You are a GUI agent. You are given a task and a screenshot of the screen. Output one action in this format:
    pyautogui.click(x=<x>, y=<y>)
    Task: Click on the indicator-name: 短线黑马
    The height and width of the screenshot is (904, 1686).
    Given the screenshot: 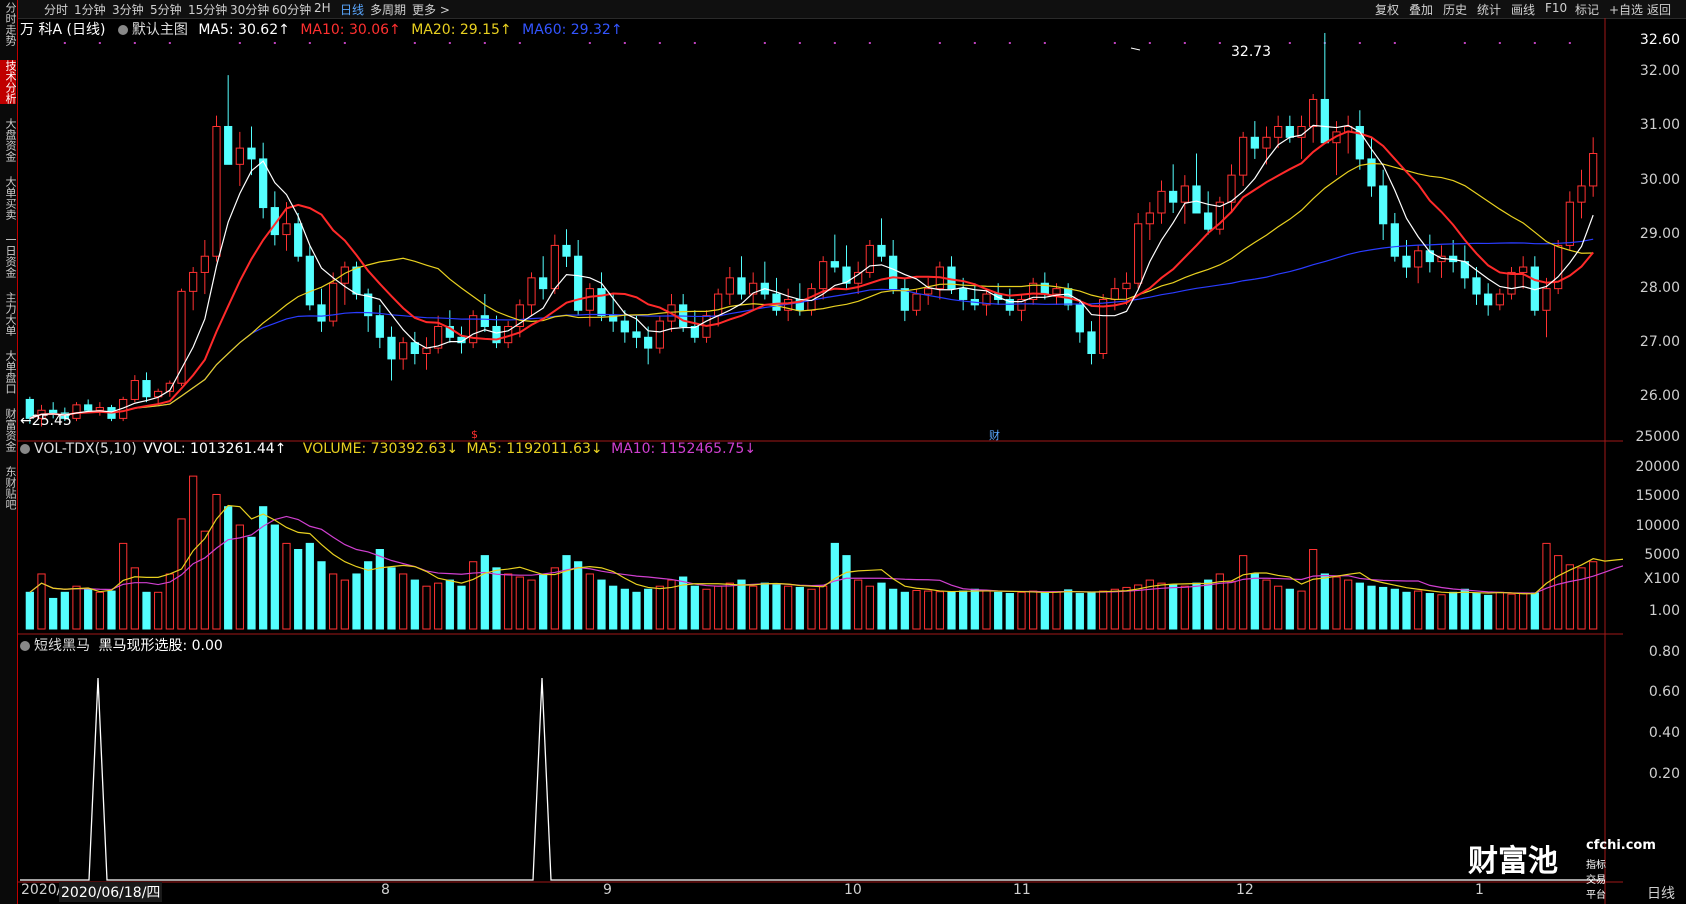 What is the action you would take?
    pyautogui.click(x=62, y=646)
    